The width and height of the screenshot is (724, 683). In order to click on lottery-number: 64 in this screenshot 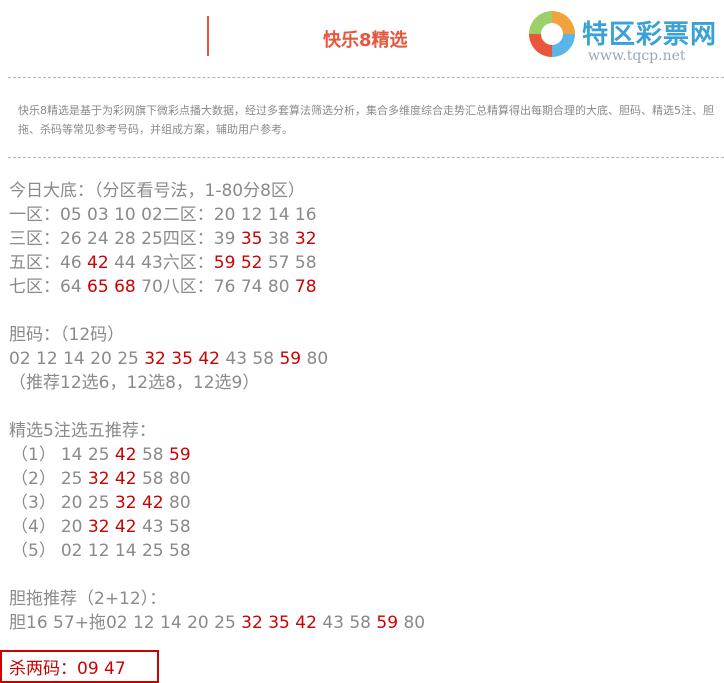, I will do `click(71, 287)`.